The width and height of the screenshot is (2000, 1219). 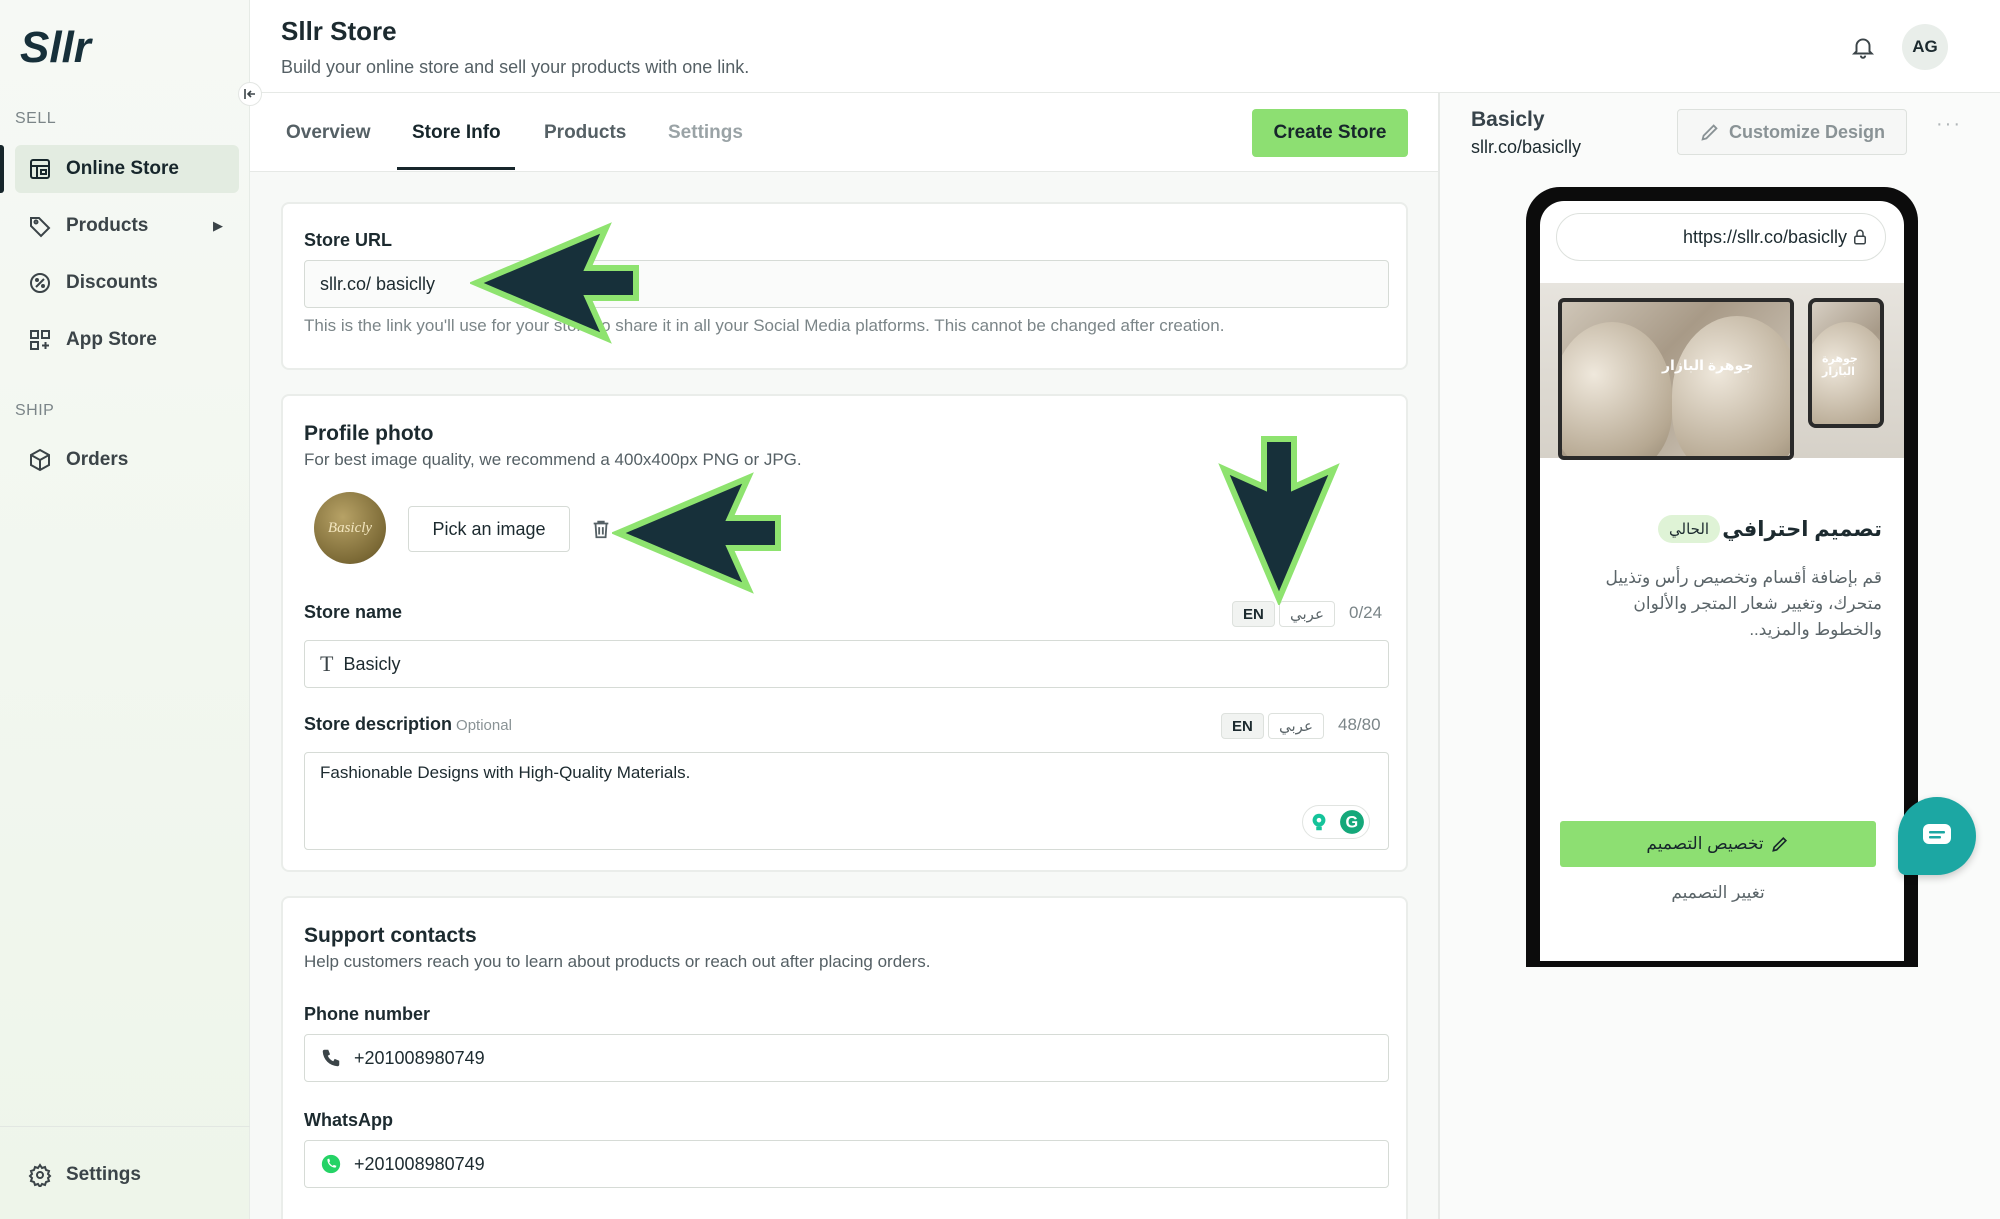 I want to click on ship-section-label: SHIP, so click(x=35, y=410).